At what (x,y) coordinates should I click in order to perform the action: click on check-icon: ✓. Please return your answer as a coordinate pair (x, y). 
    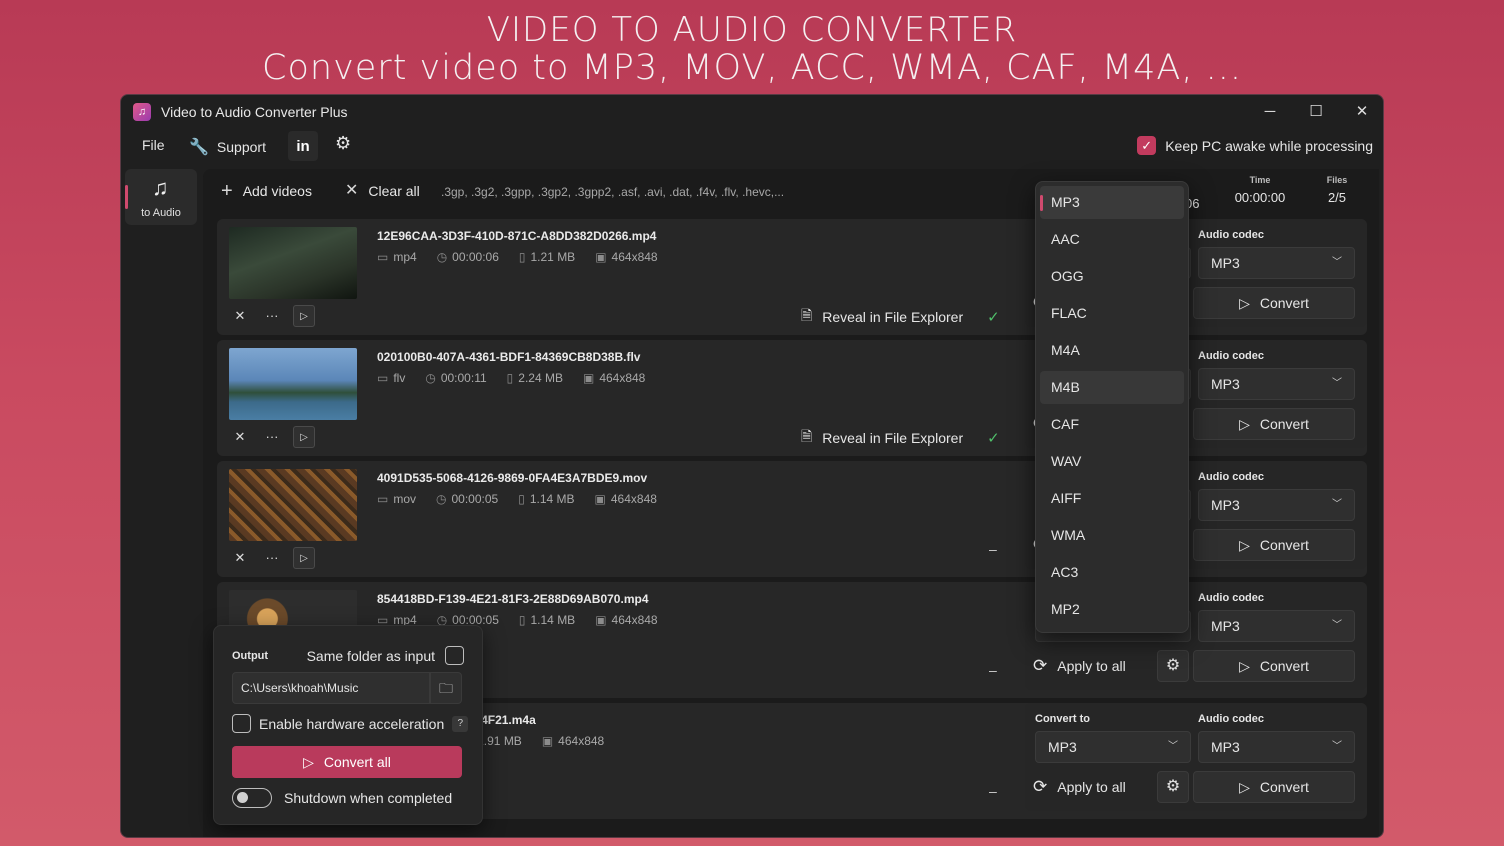
    Looking at the image, I should click on (993, 317).